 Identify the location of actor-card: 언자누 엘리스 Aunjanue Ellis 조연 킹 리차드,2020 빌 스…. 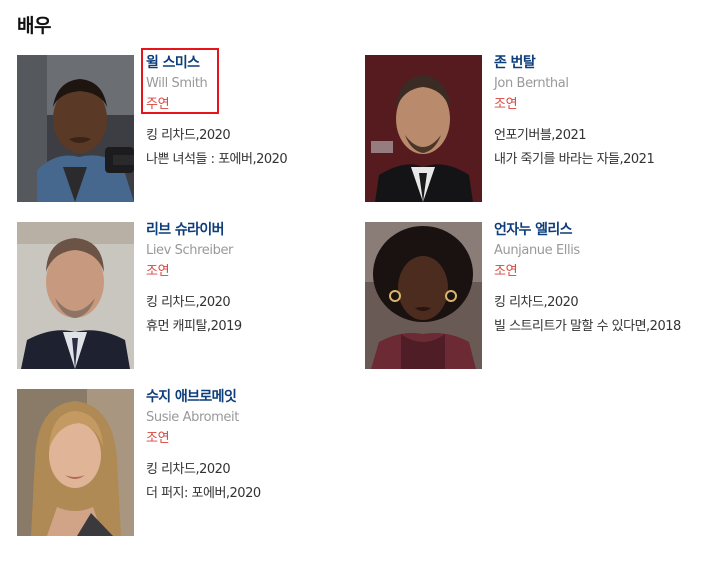
(535, 296).